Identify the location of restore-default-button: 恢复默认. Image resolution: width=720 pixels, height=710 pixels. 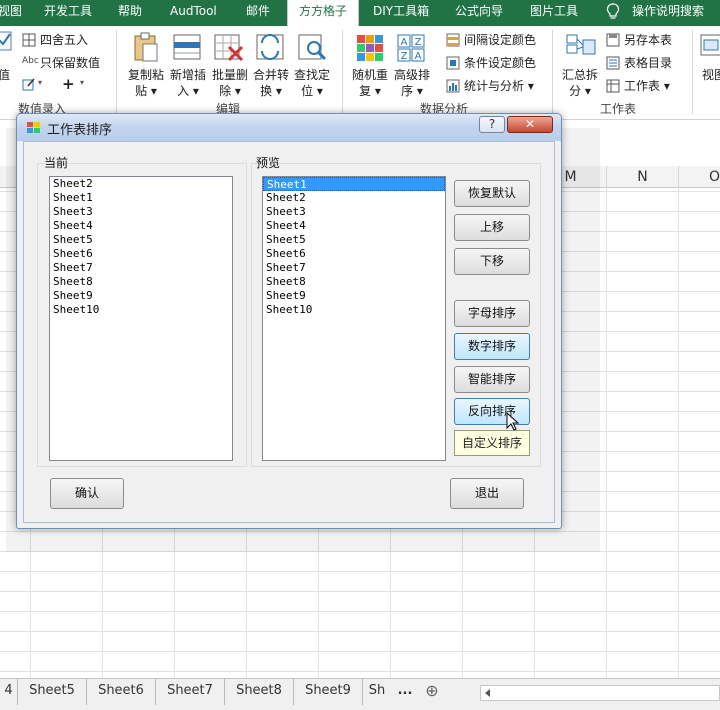
(492, 193).